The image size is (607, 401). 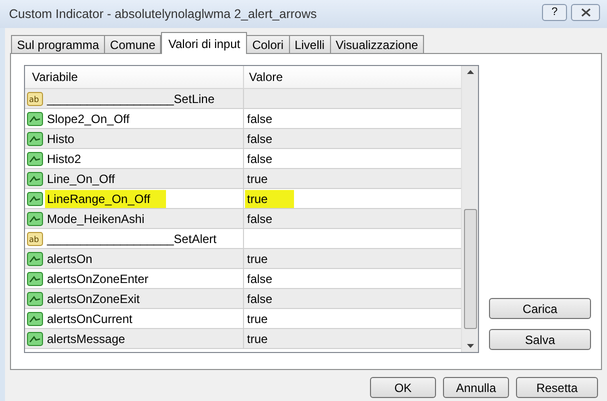 I want to click on side-button: Salva, so click(x=540, y=339).